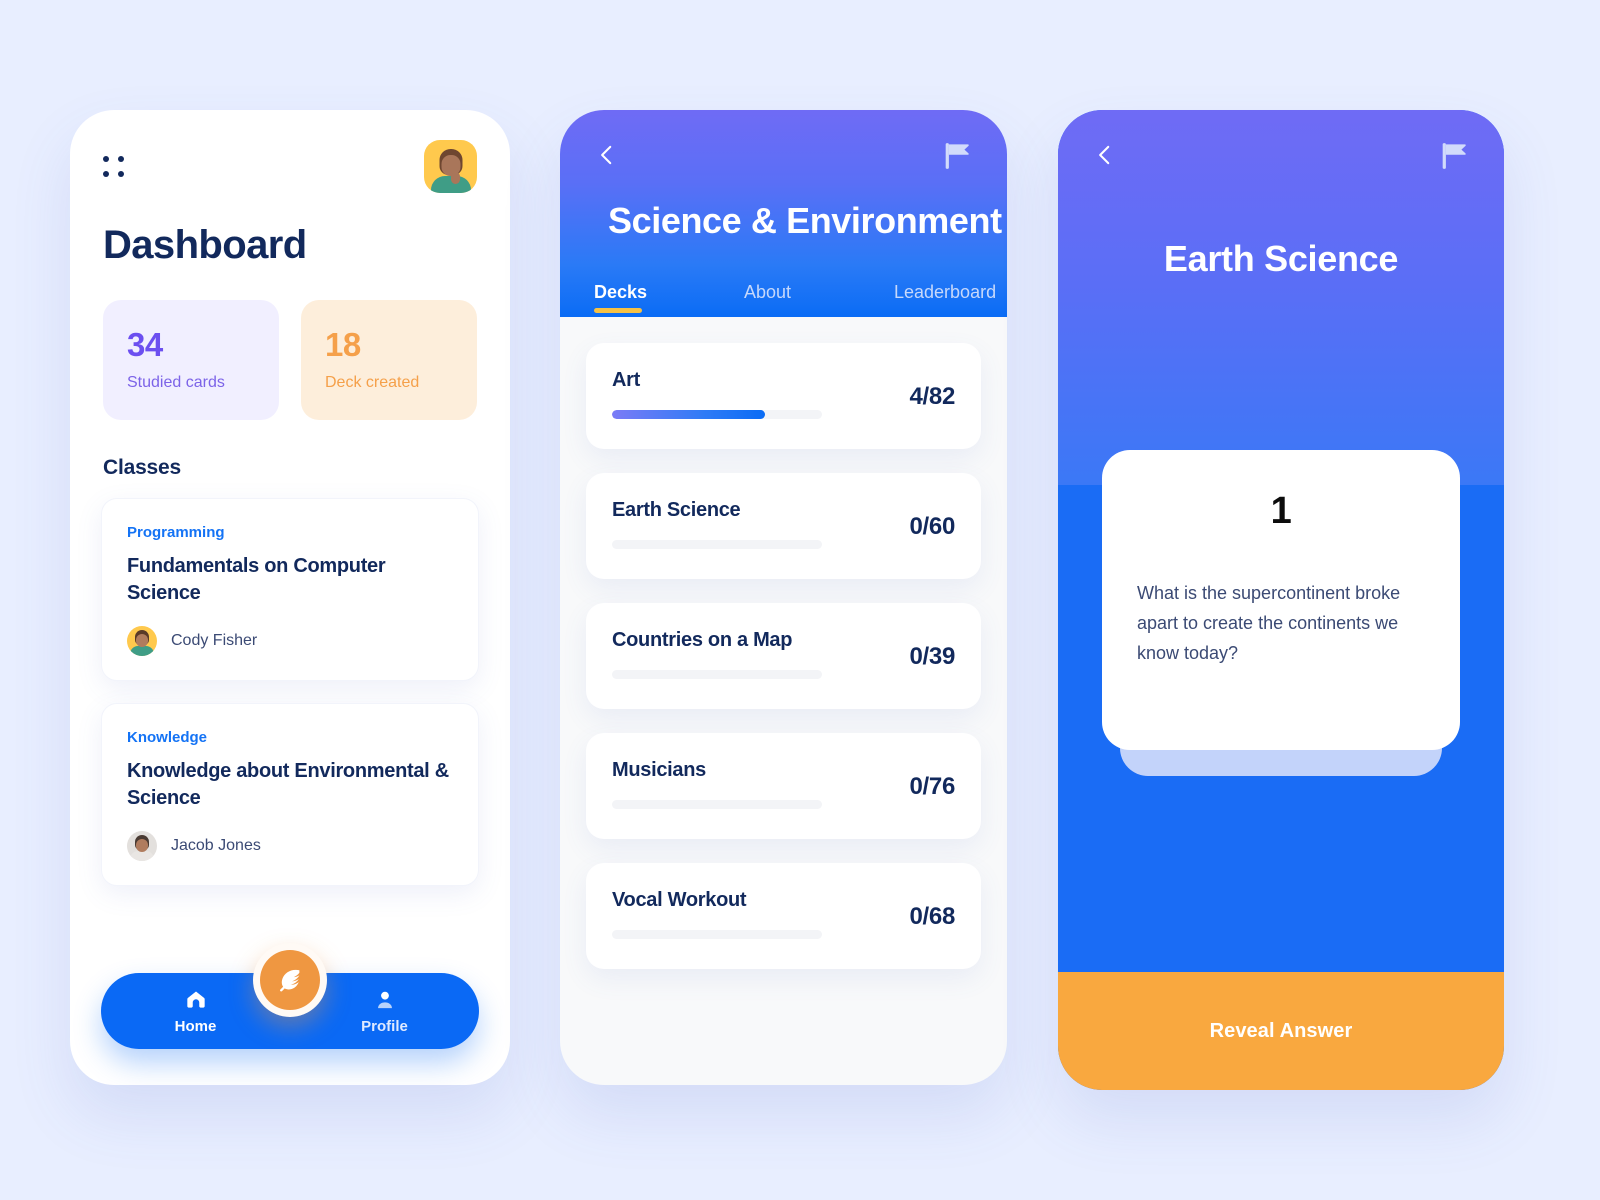  What do you see at coordinates (450, 166) in the screenshot?
I see `user-avatar` at bounding box center [450, 166].